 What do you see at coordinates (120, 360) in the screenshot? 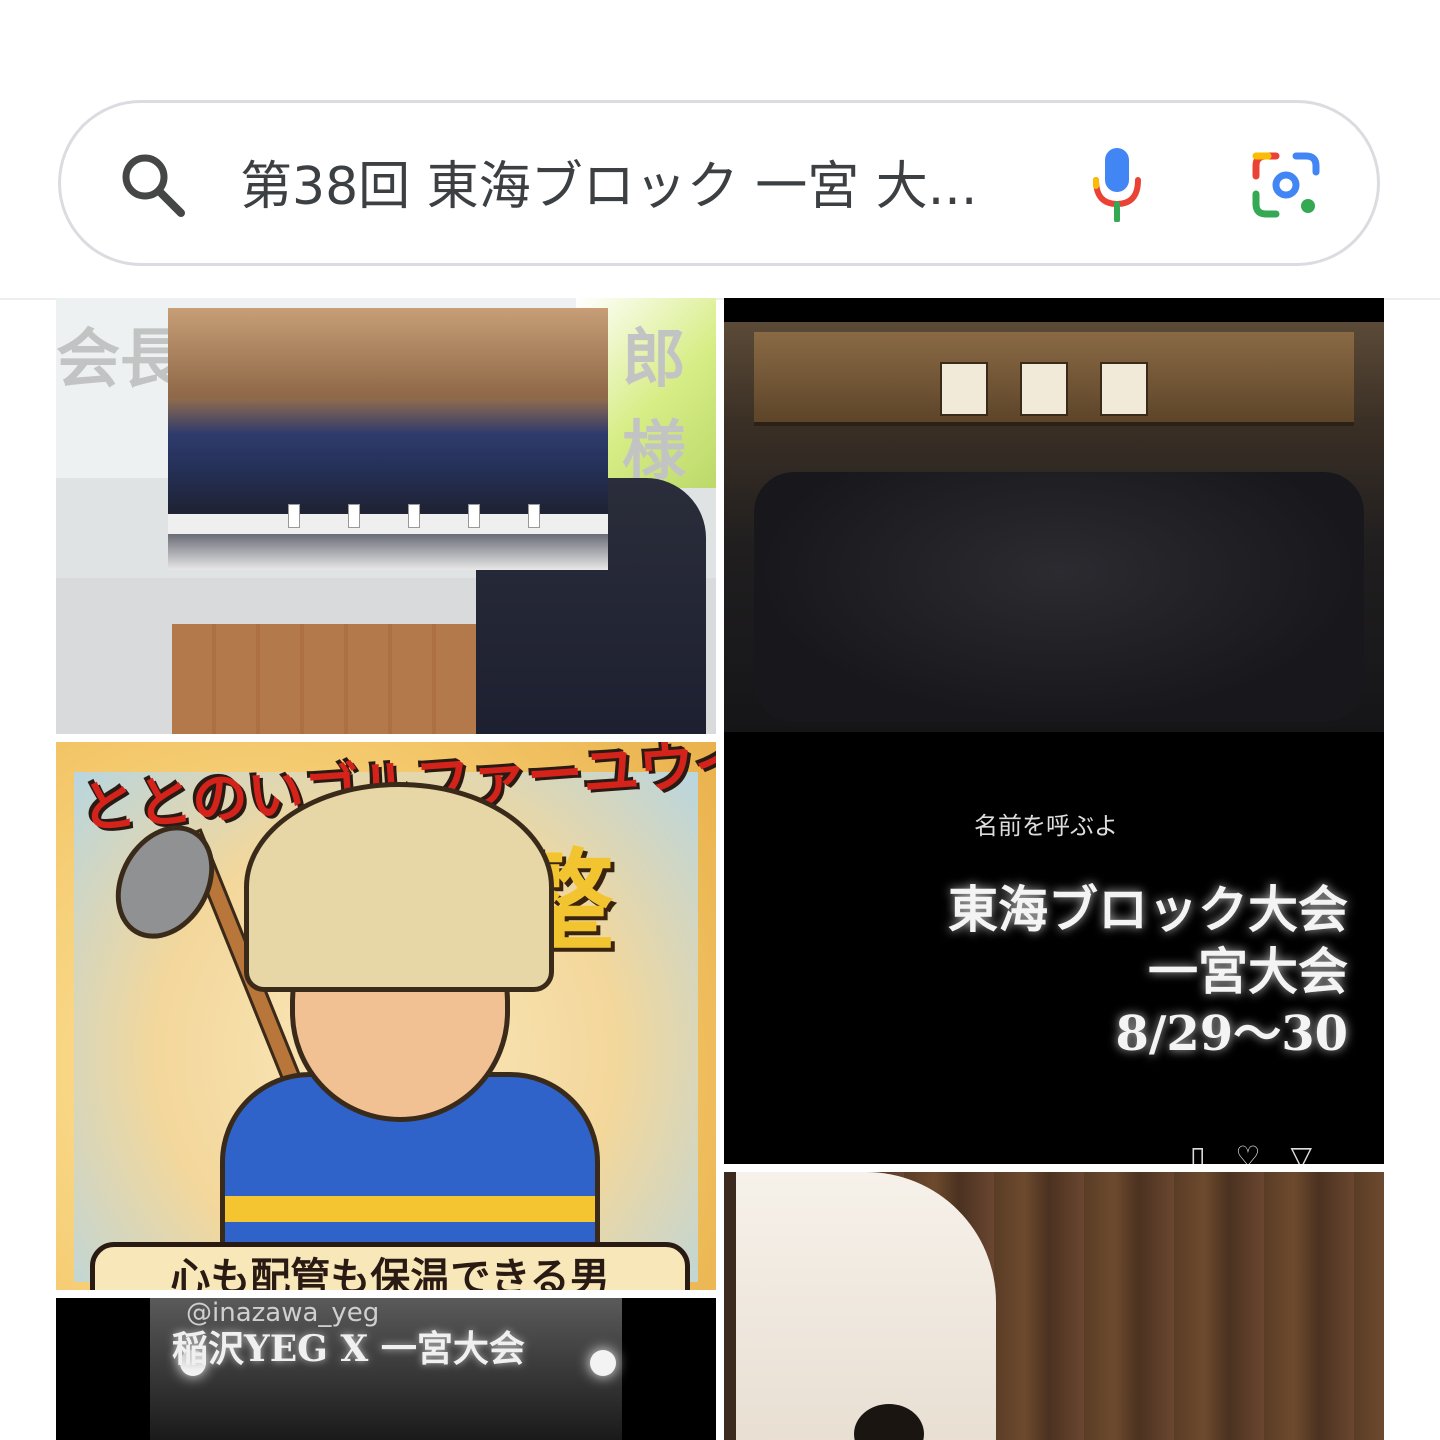
I see `background-text-left: 会長` at bounding box center [120, 360].